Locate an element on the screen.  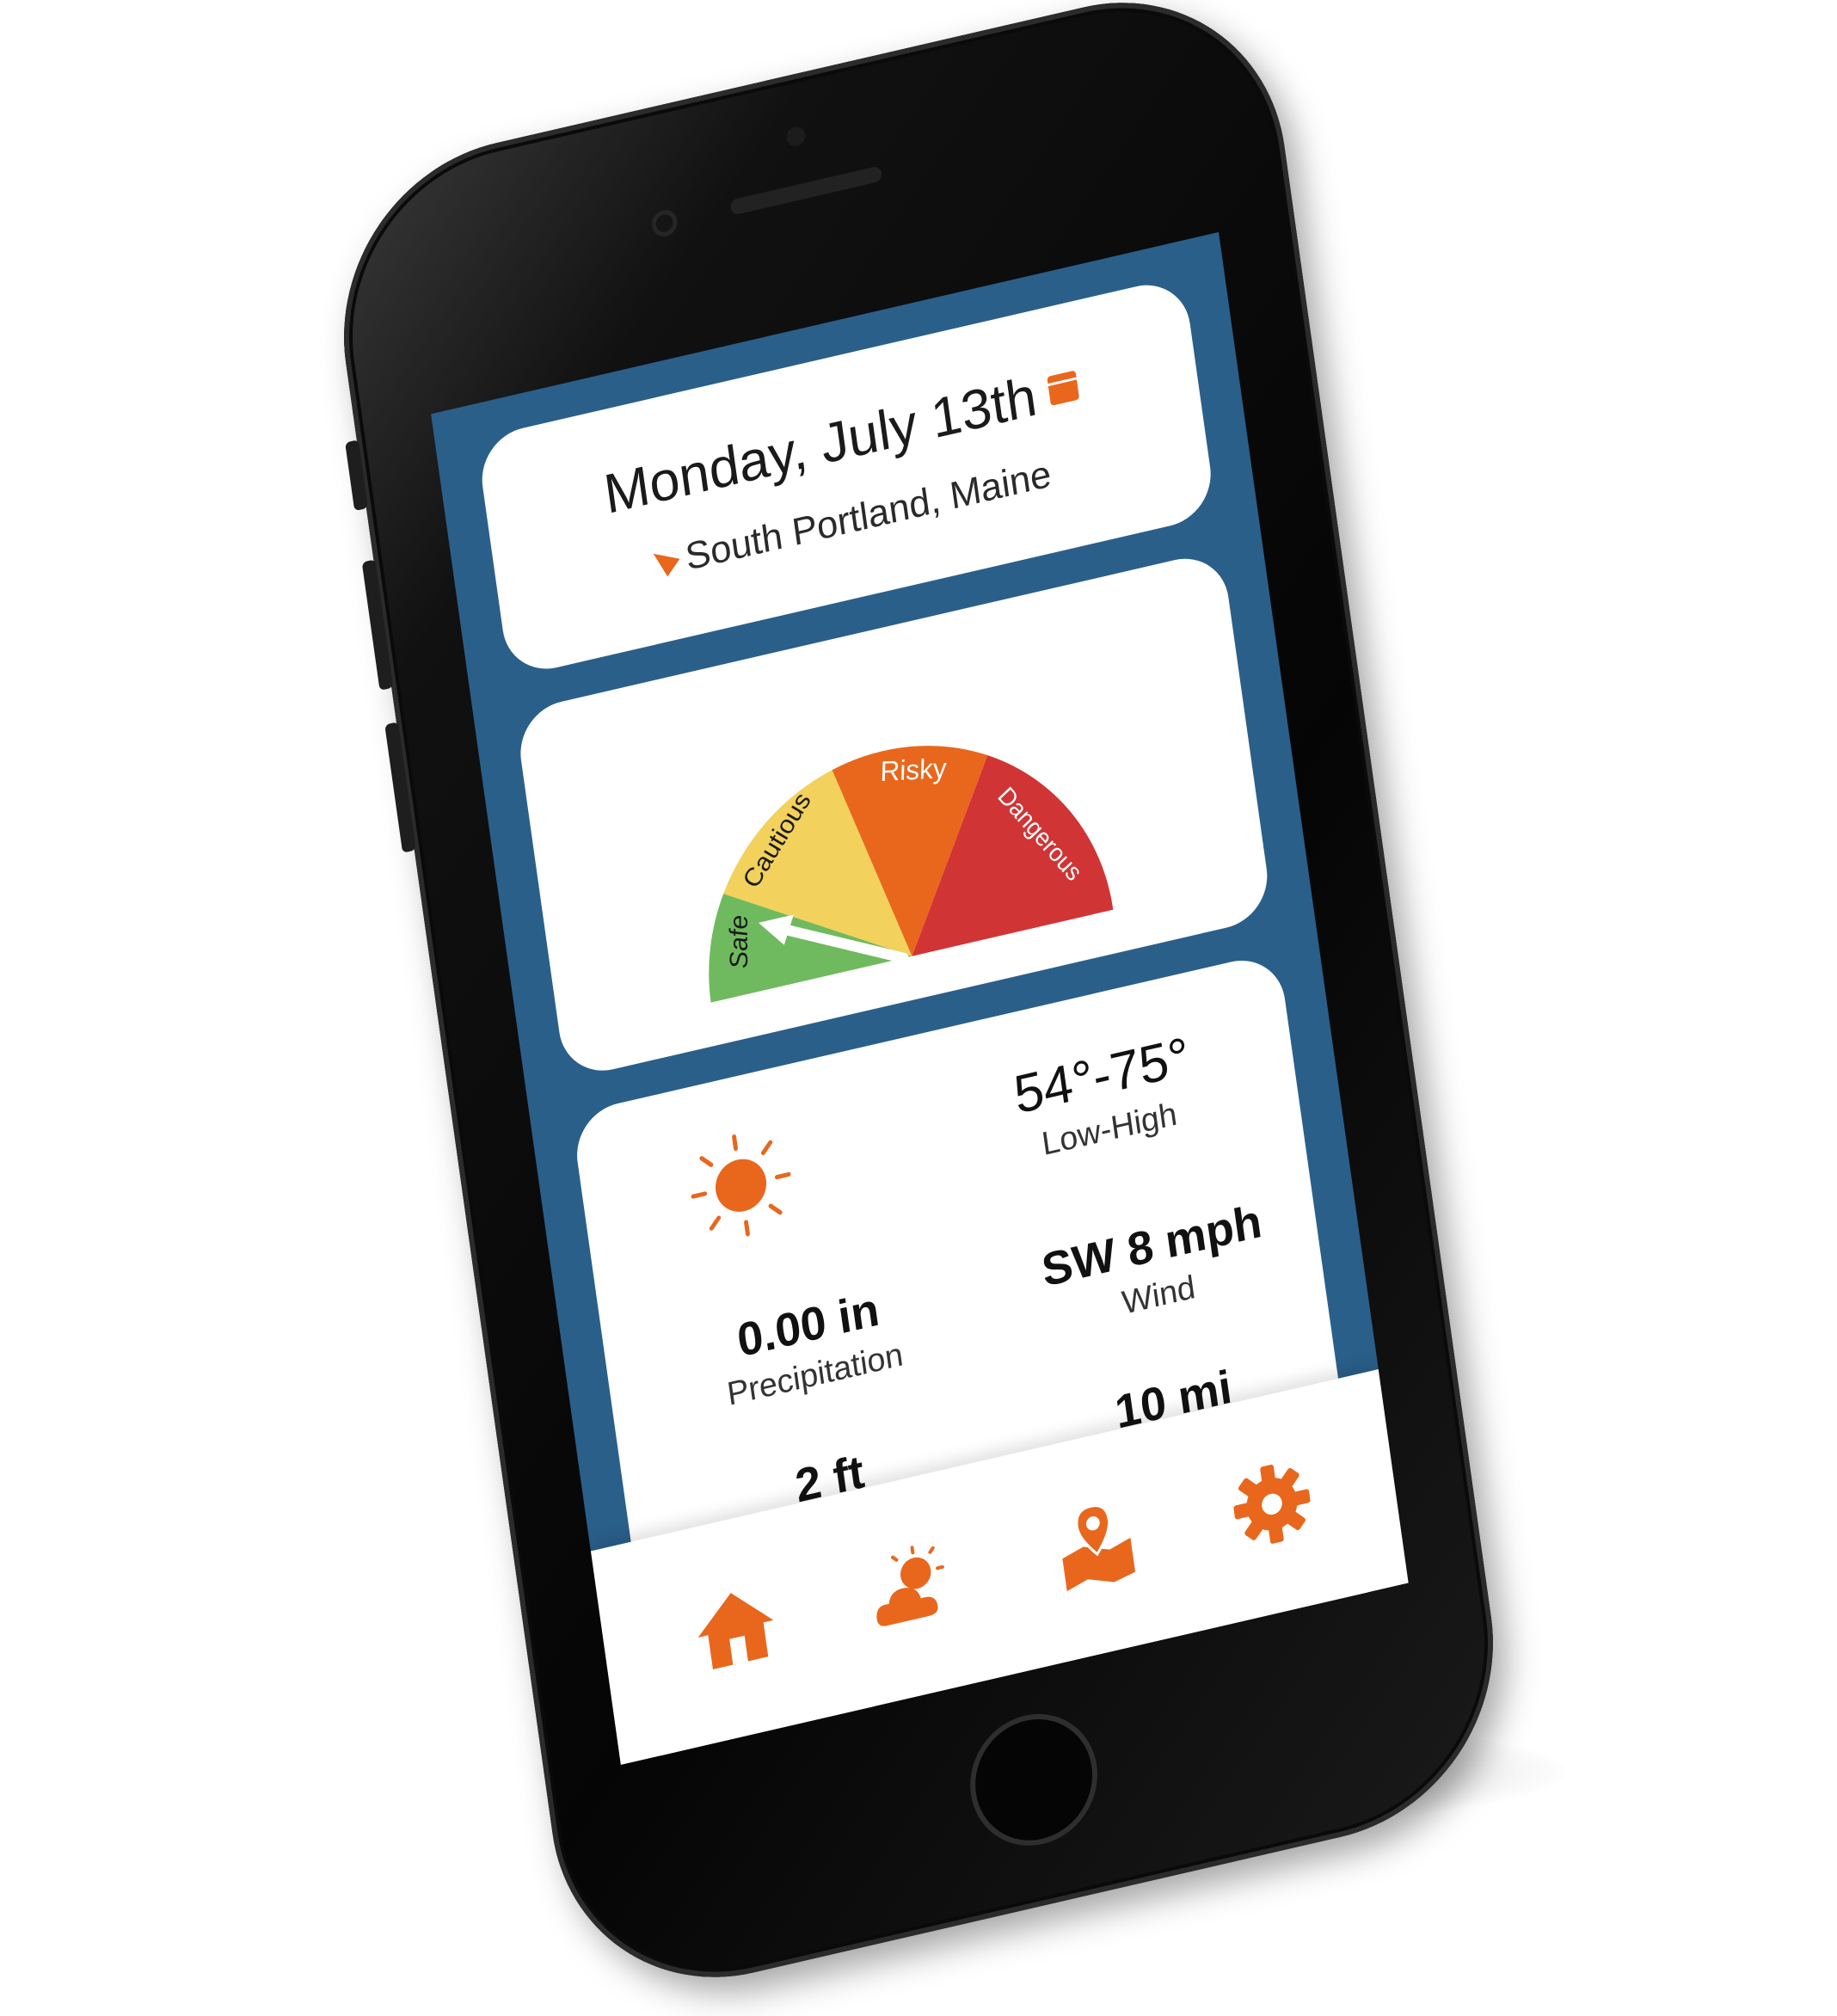
earpiece-speaker is located at coordinates (806, 191).